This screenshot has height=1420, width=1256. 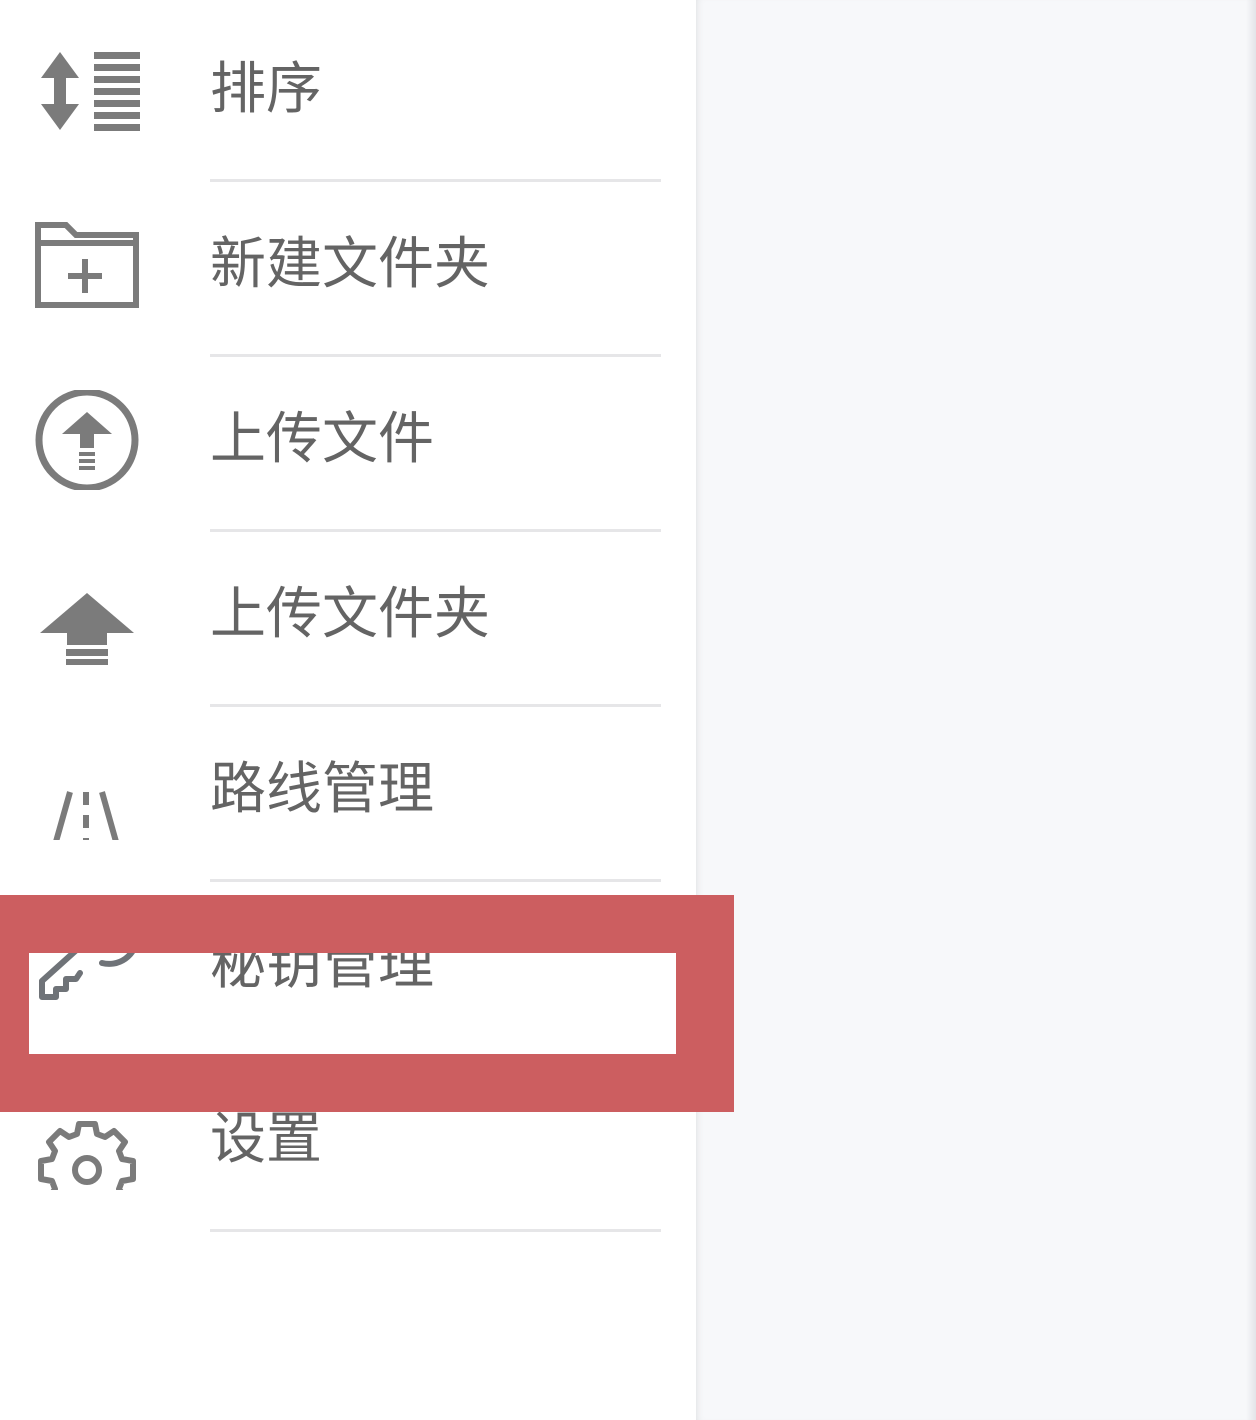 What do you see at coordinates (322, 789) in the screenshot?
I see `menu-label-route-management: 路线管理` at bounding box center [322, 789].